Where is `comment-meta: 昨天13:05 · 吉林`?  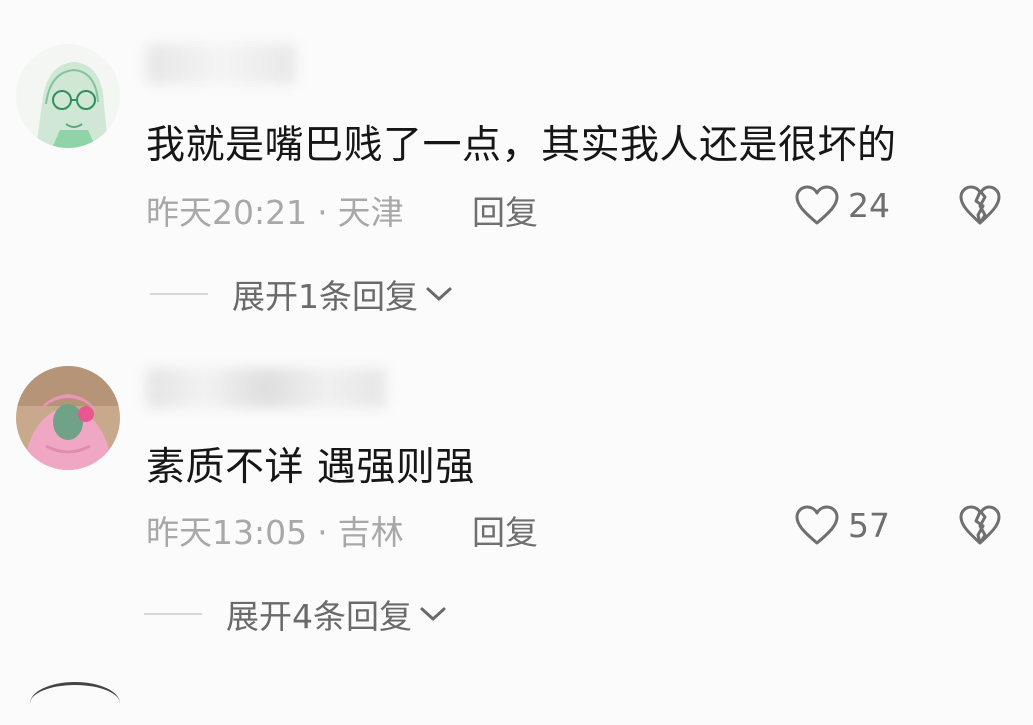
comment-meta: 昨天13:05 · 吉林 is located at coordinates (275, 530).